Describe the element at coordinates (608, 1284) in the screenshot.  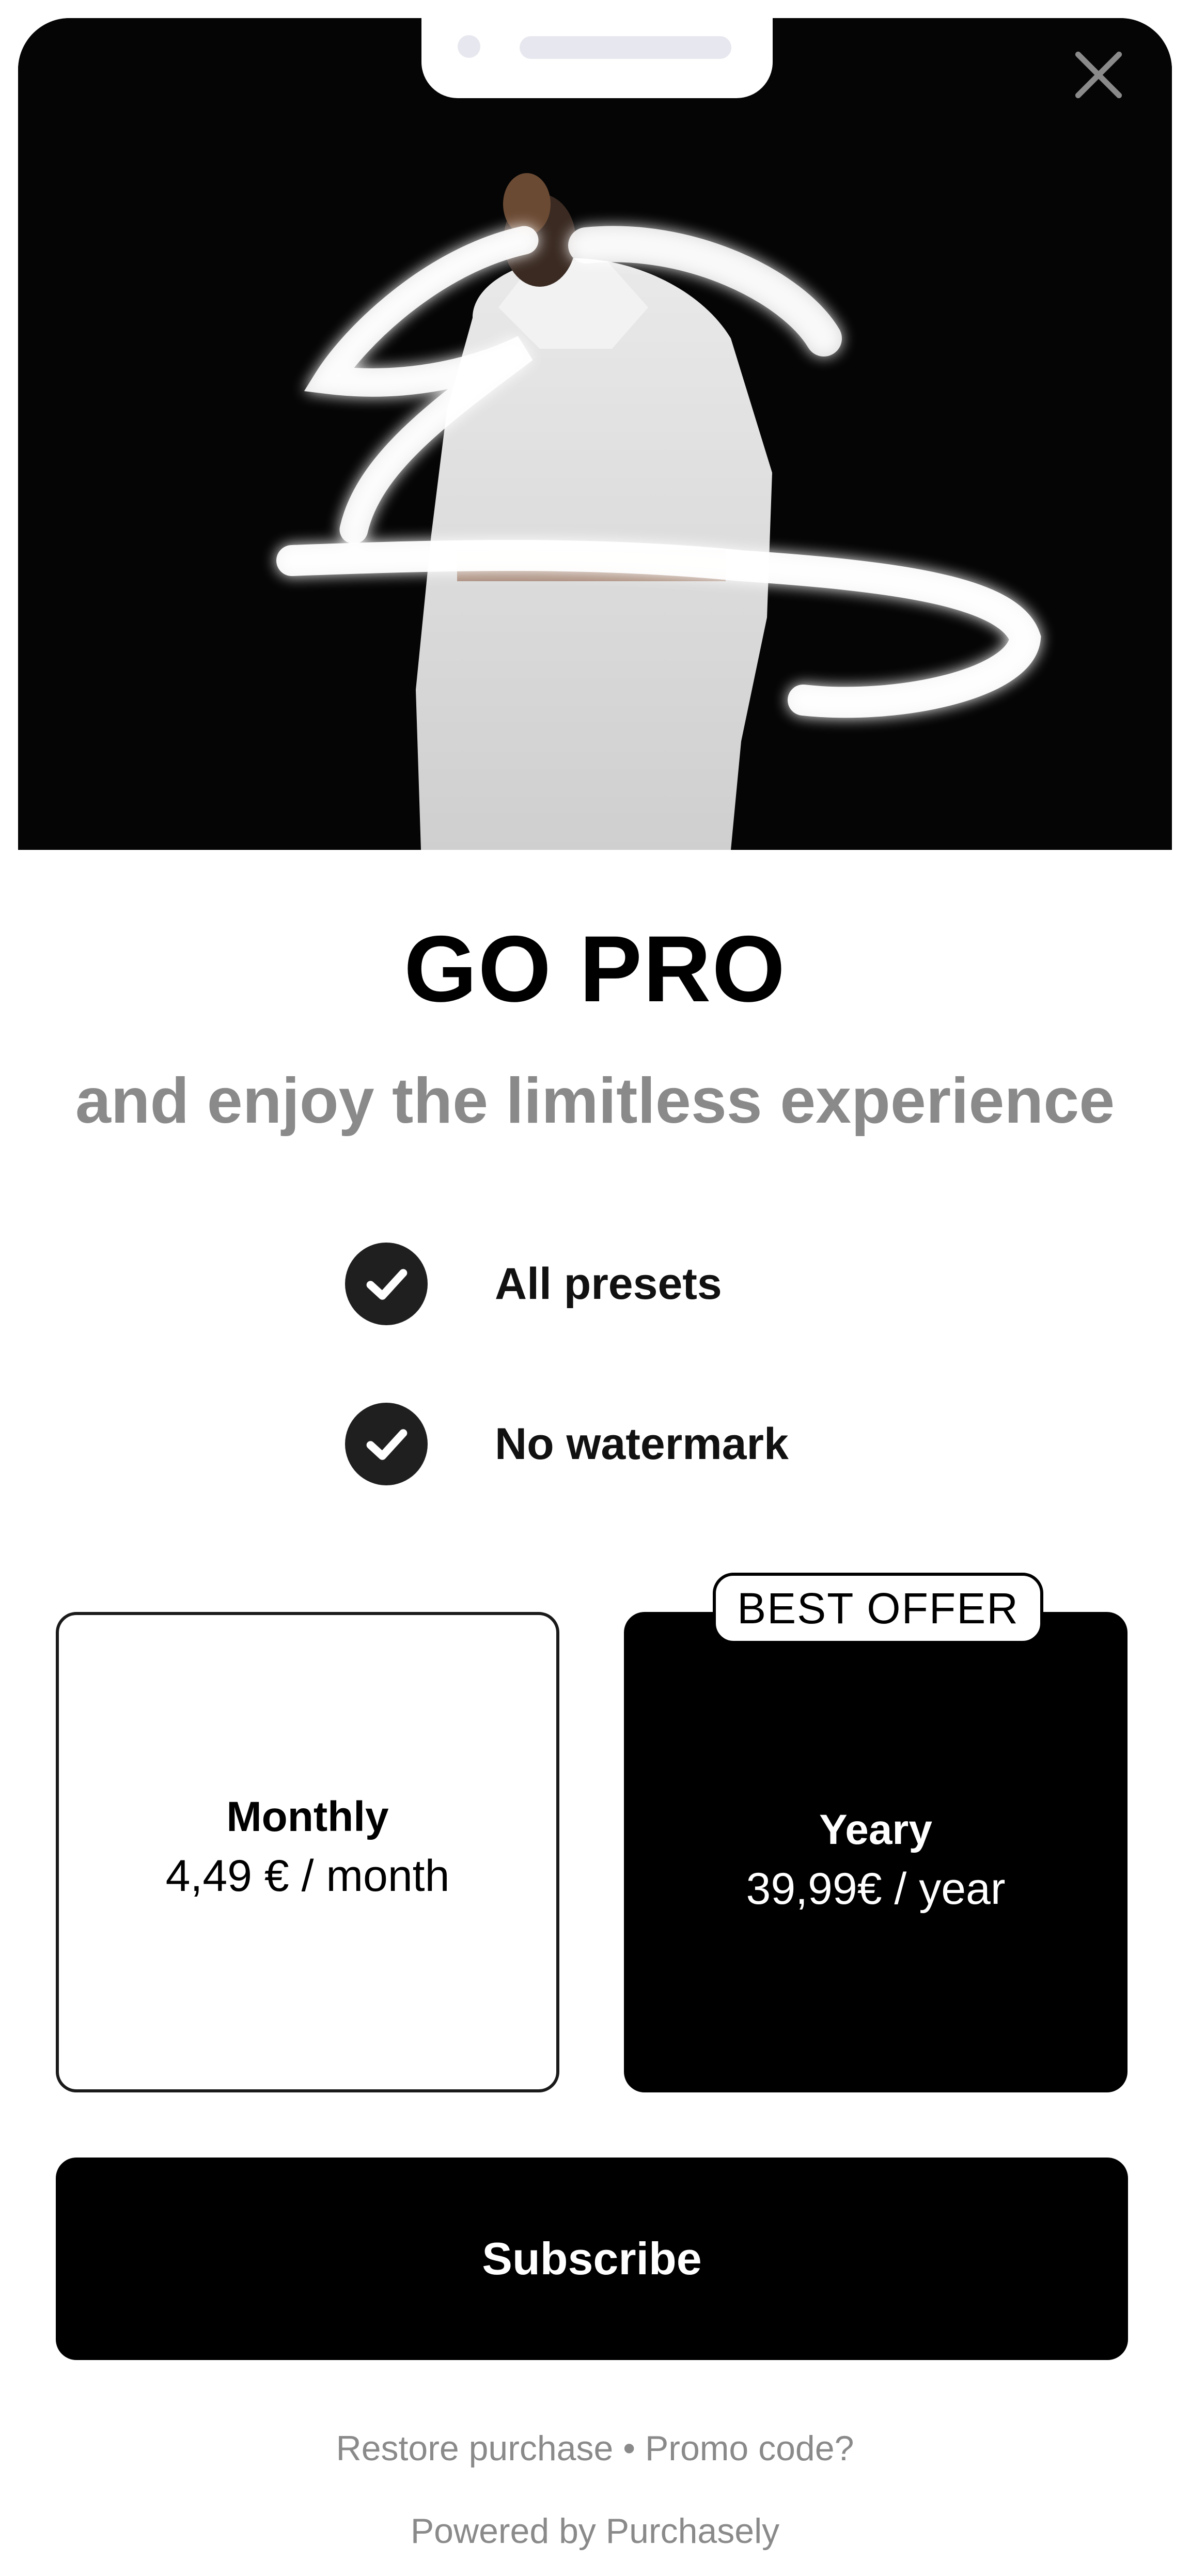
I see `feature-label: All presets` at that location.